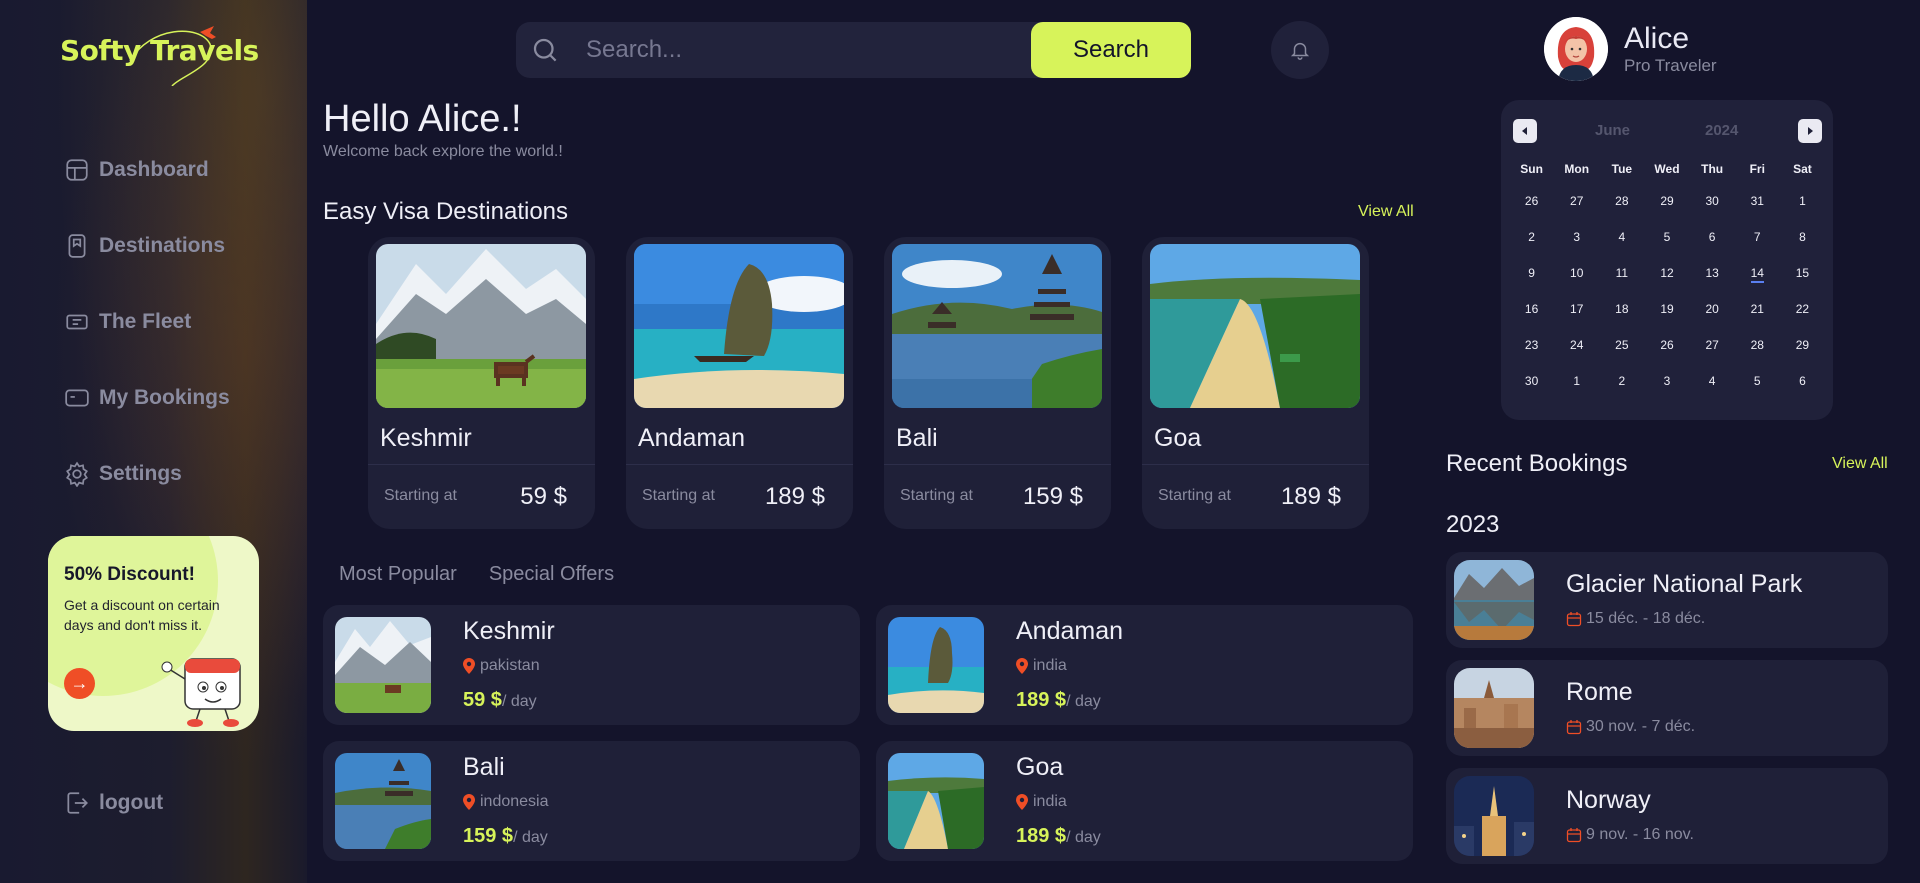  What do you see at coordinates (811, 50) in the screenshot?
I see `search-input` at bounding box center [811, 50].